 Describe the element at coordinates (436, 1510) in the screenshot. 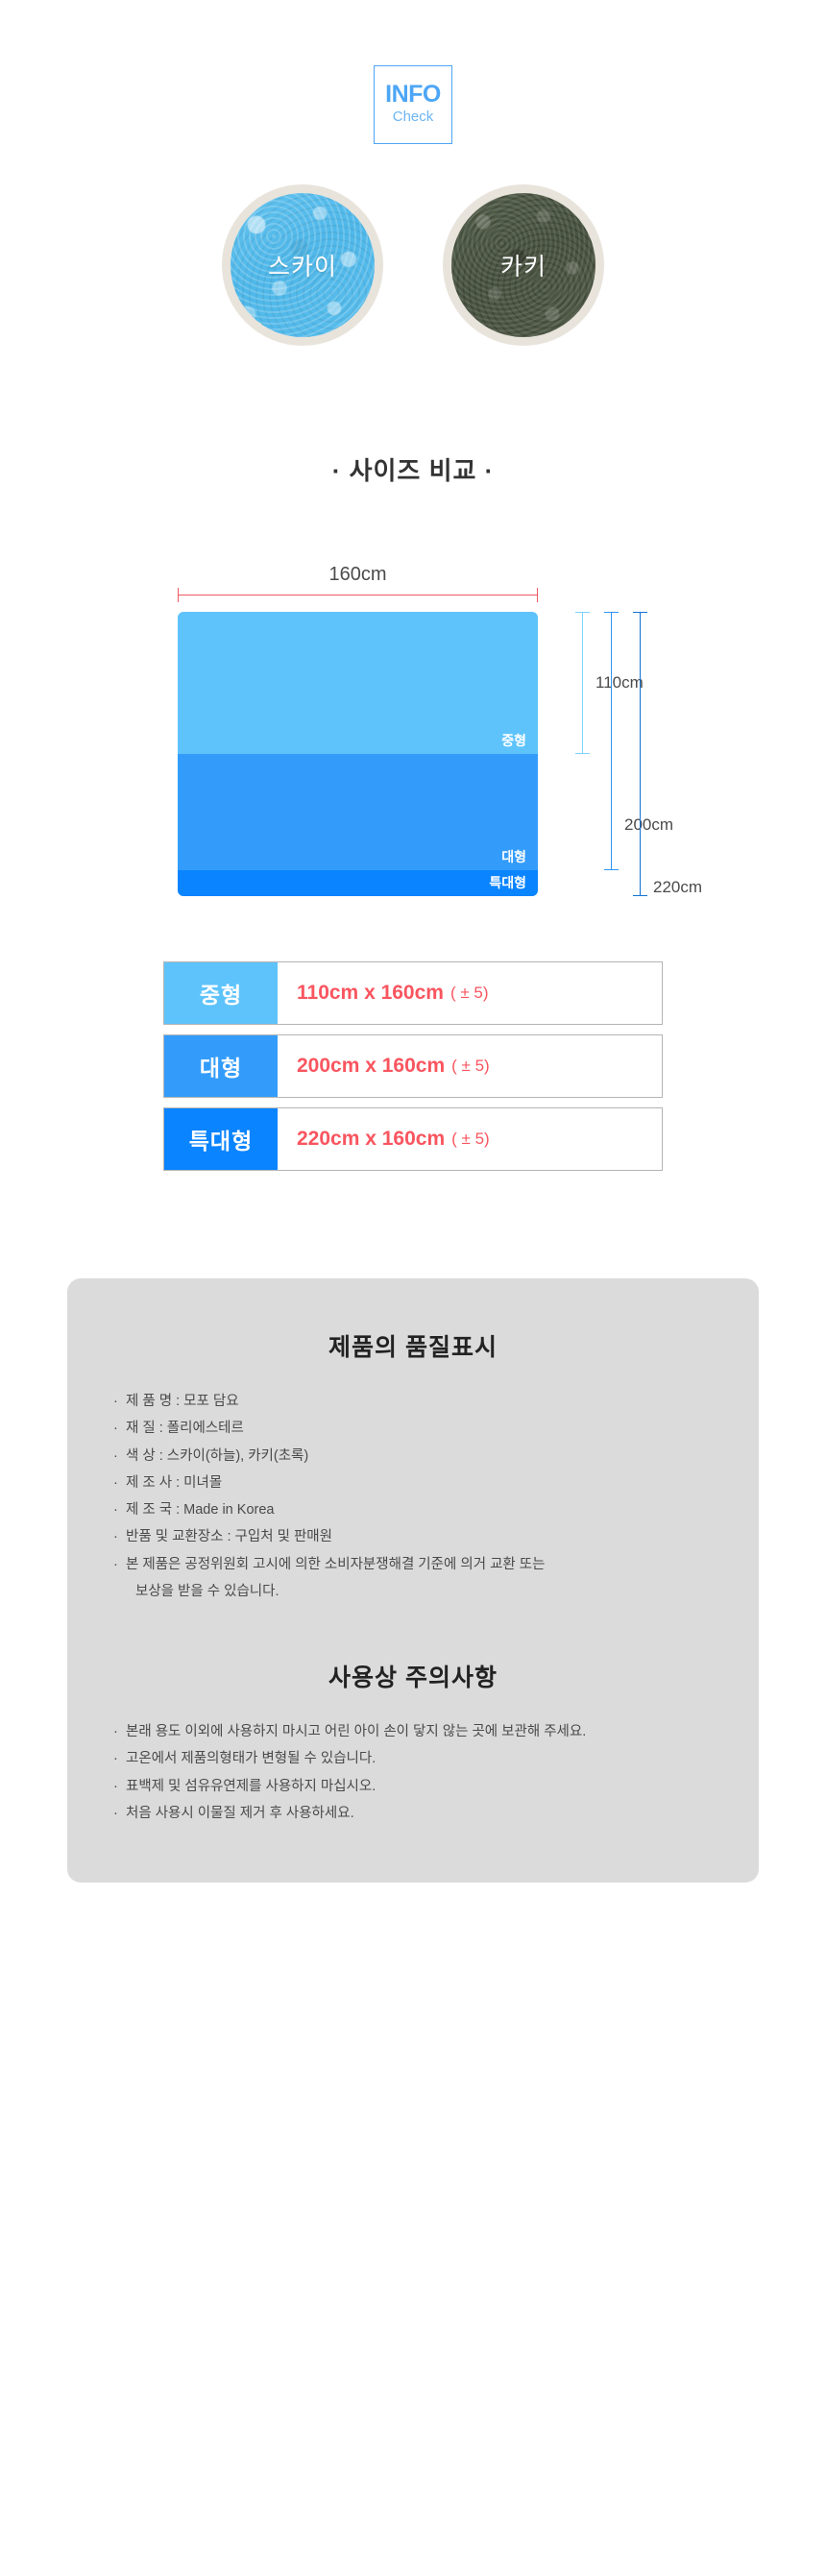

I see `list-item: 제 조 국 : Made in Korea` at that location.